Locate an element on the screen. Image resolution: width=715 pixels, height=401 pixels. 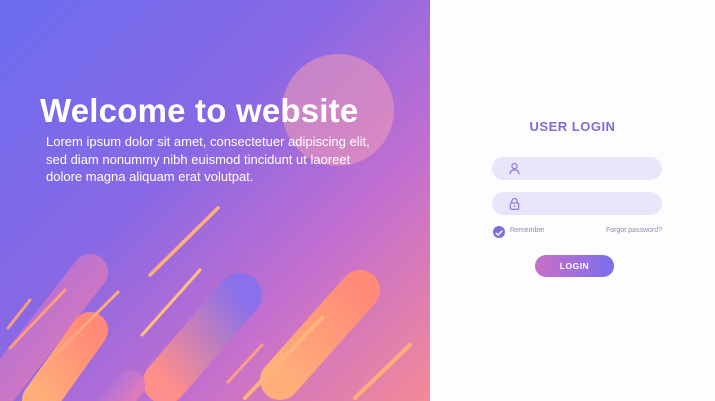
password-field is located at coordinates (577, 204).